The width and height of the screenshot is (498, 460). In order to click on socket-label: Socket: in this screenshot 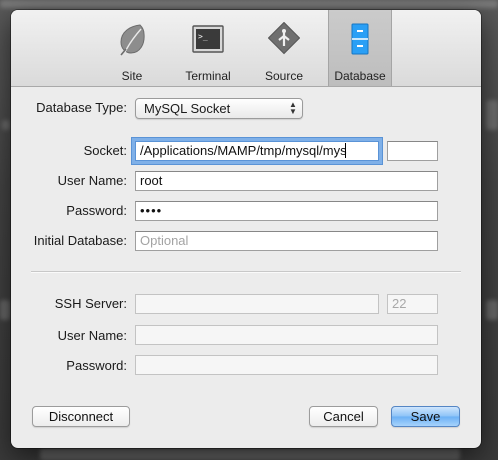, I will do `click(105, 150)`.